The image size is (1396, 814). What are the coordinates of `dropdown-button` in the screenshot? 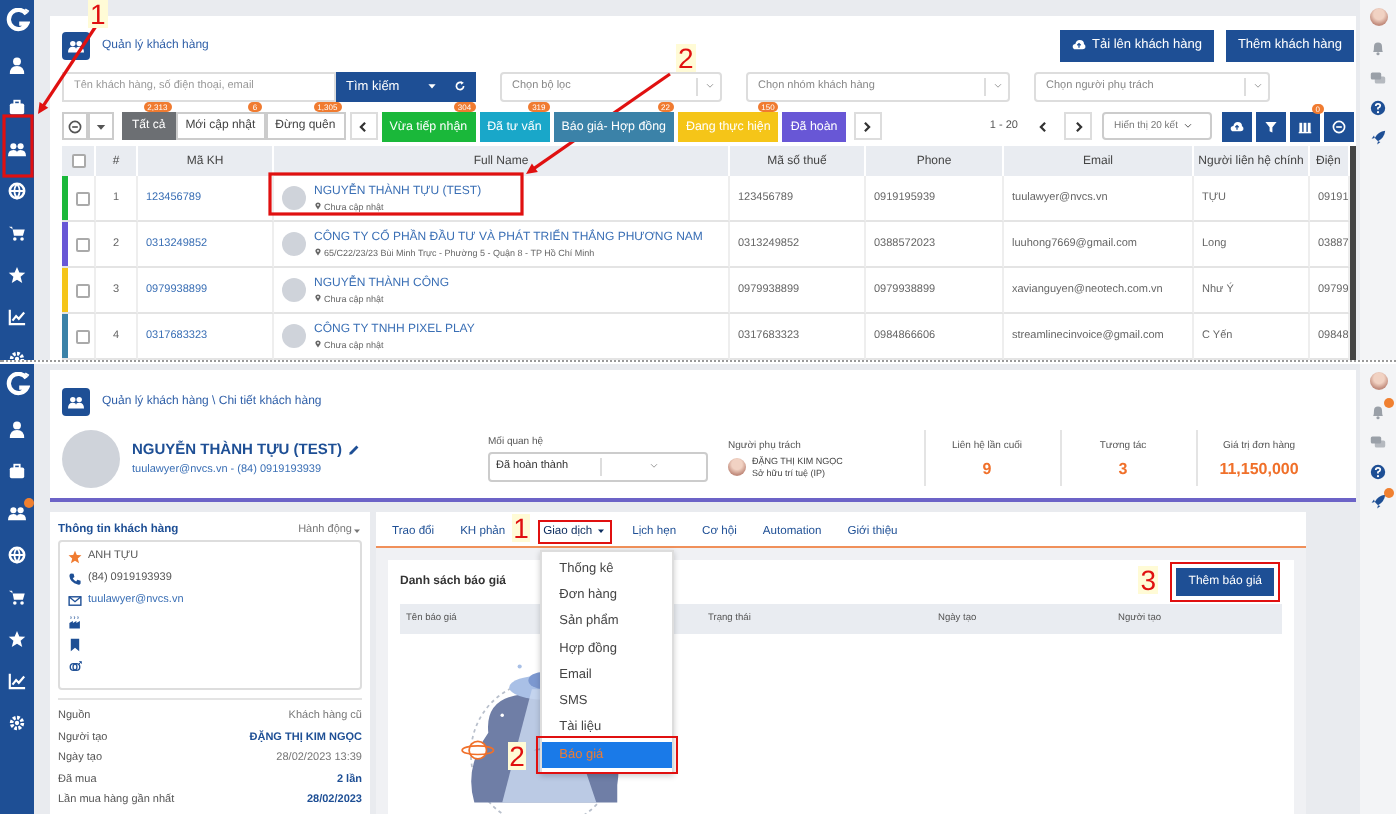 It's located at (101, 126).